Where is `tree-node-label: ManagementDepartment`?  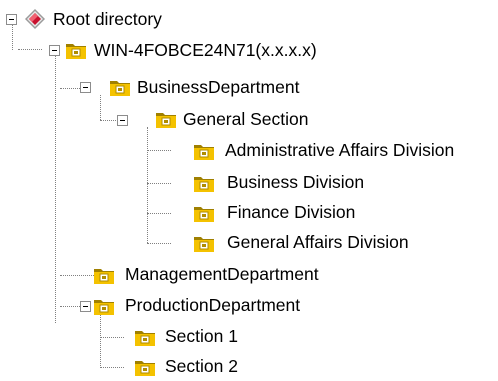
tree-node-label: ManagementDepartment is located at coordinates (222, 274).